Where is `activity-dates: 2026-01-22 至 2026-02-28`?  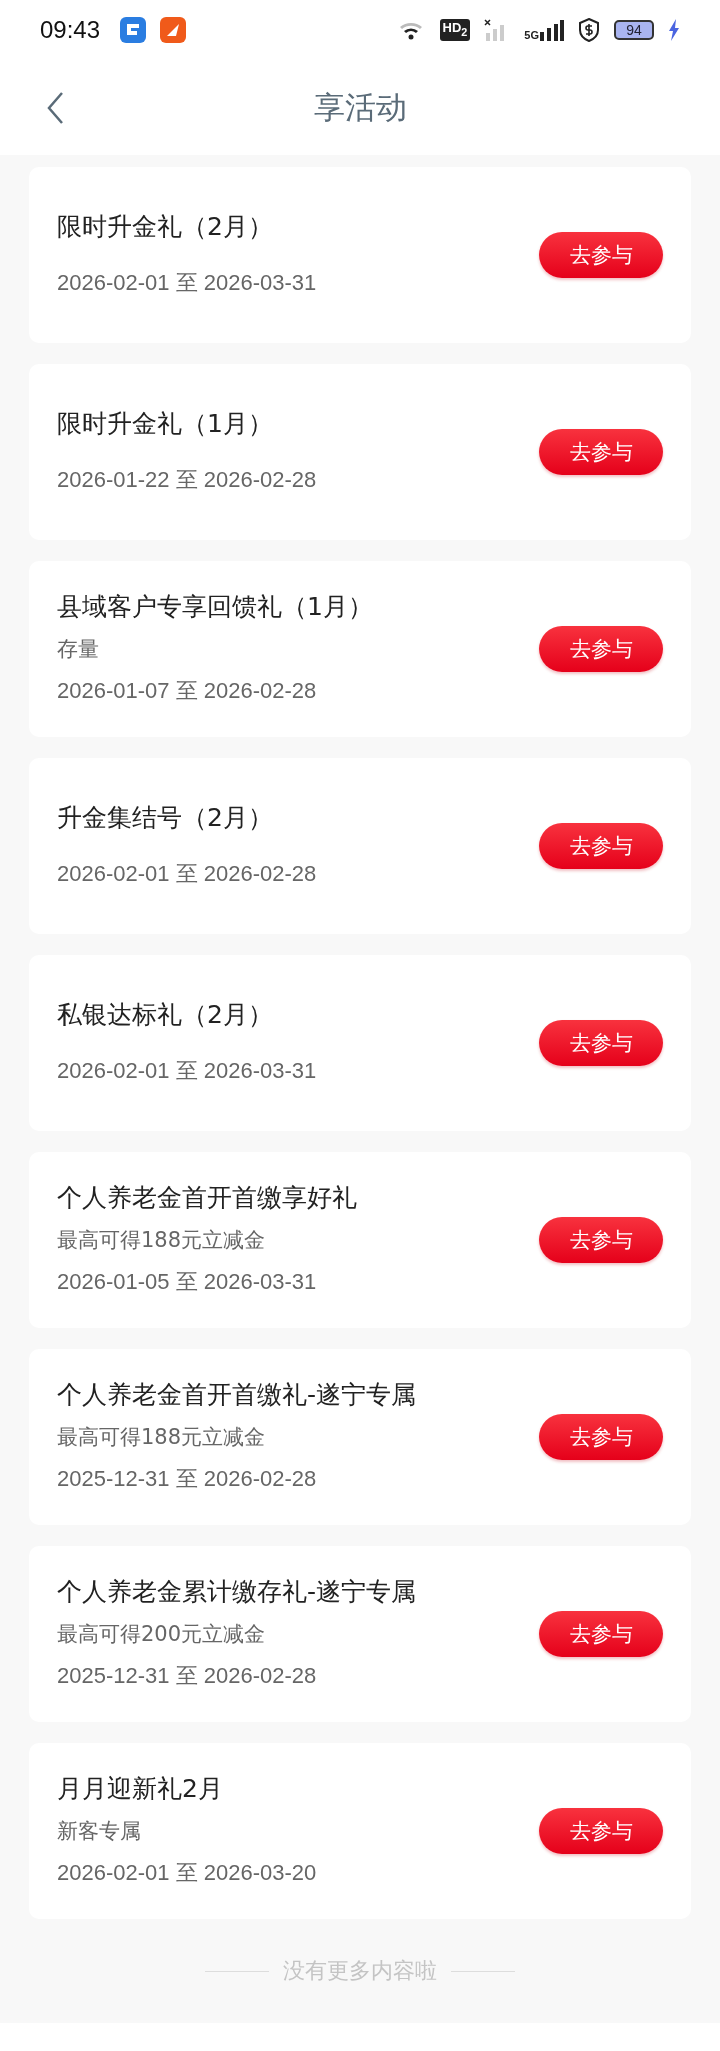
activity-dates: 2026-01-22 至 2026-02-28 is located at coordinates (187, 480).